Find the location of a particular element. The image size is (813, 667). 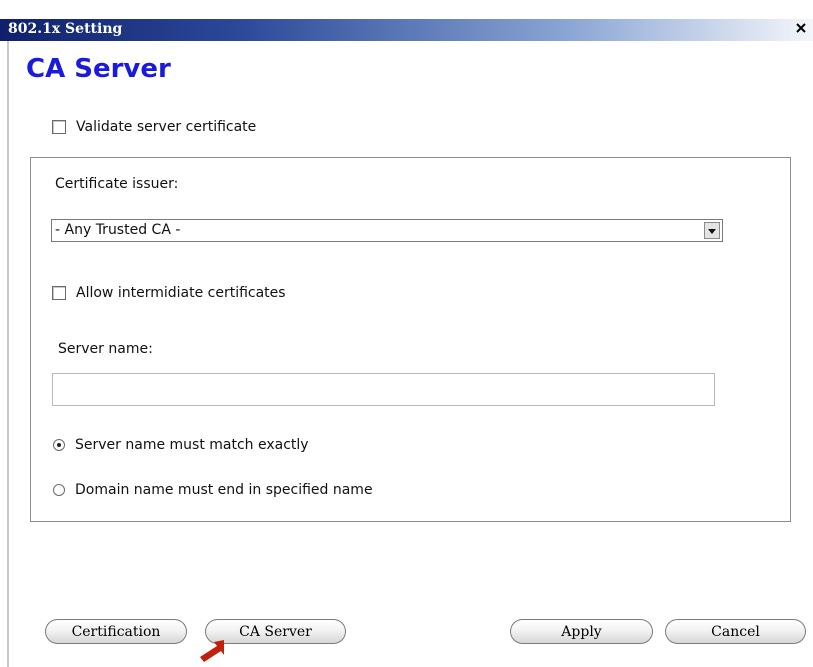

validate-certificate-row: Validate server certificate is located at coordinates (154, 127).